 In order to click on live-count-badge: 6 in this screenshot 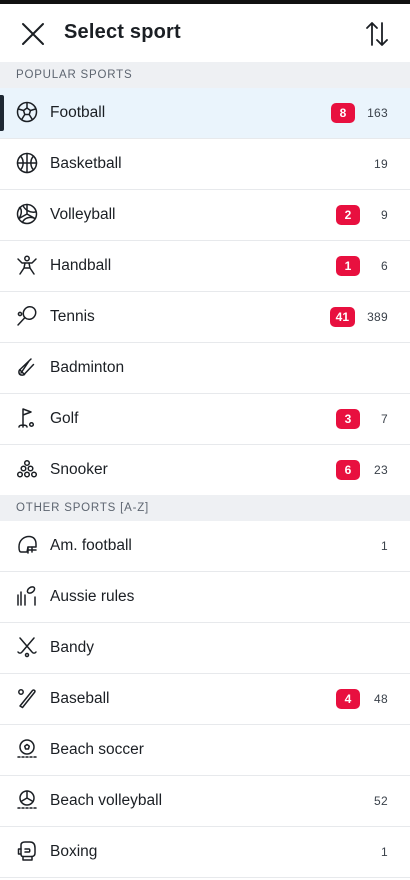, I will do `click(348, 470)`.